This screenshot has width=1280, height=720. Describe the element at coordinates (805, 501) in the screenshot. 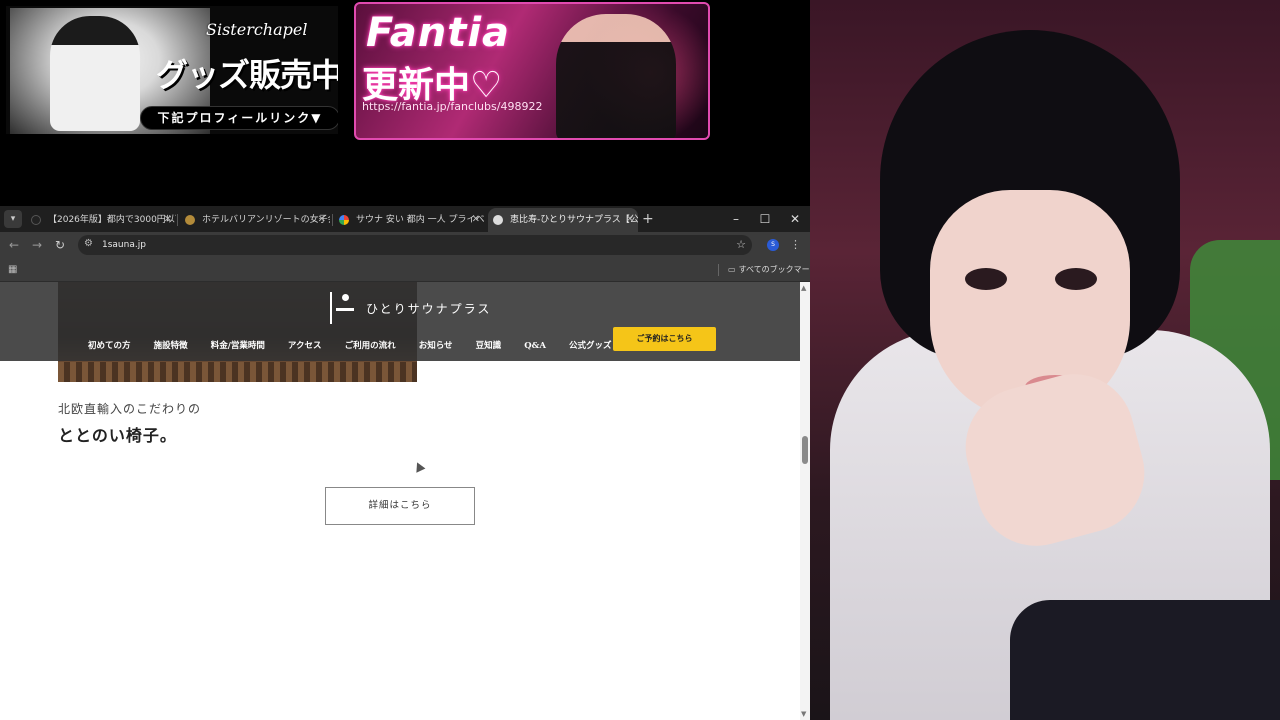

I see `page-scrollbar: ▲ ▼` at that location.